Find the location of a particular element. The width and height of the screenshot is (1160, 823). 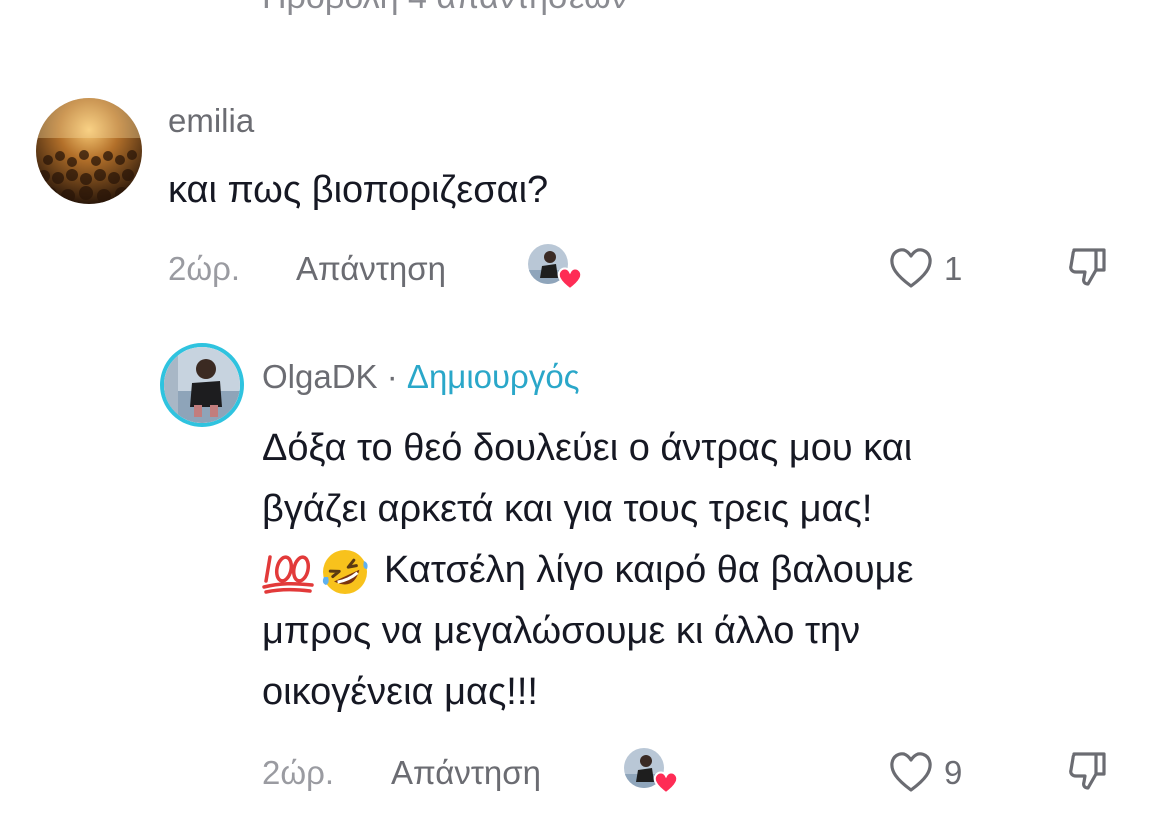

comment-text: και πως βιοποριζεσαι? is located at coordinates (358, 190).